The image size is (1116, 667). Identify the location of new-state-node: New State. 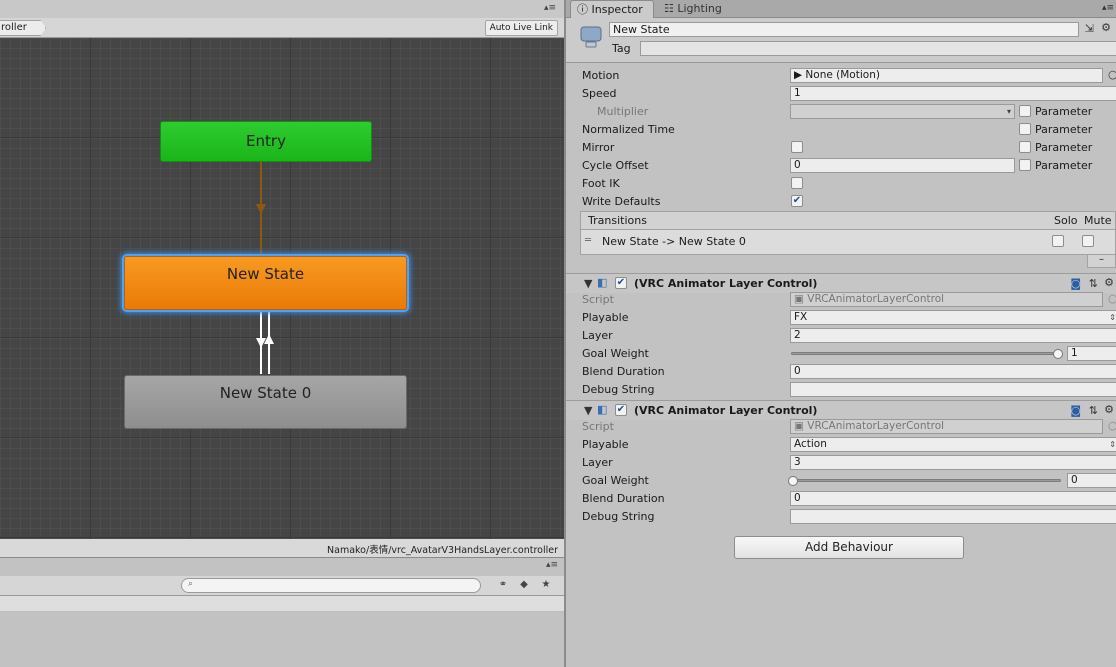
(265, 283).